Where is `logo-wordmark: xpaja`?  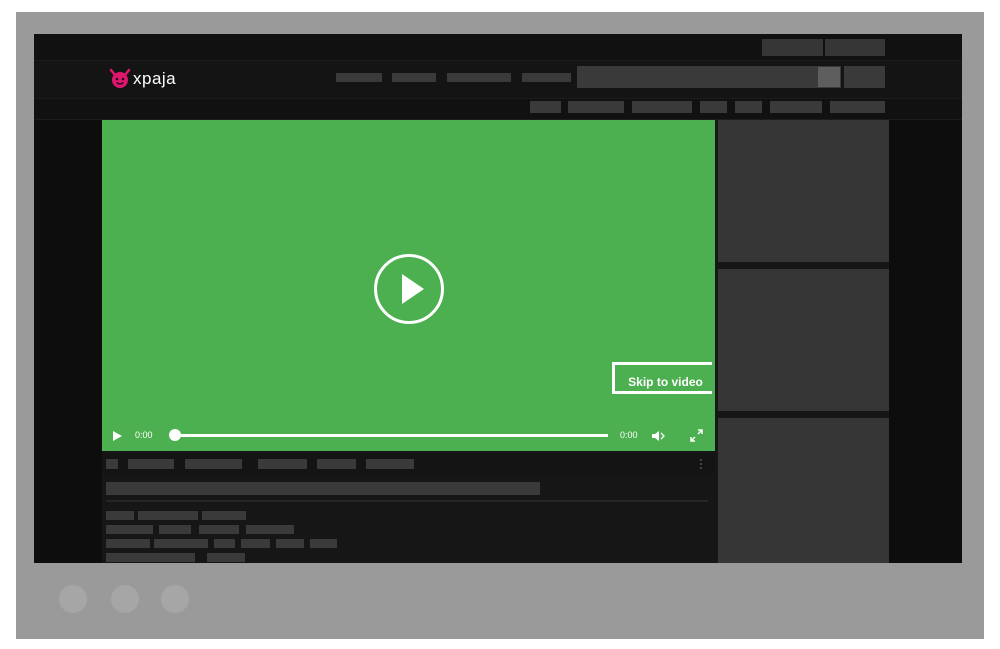 logo-wordmark: xpaja is located at coordinates (155, 78).